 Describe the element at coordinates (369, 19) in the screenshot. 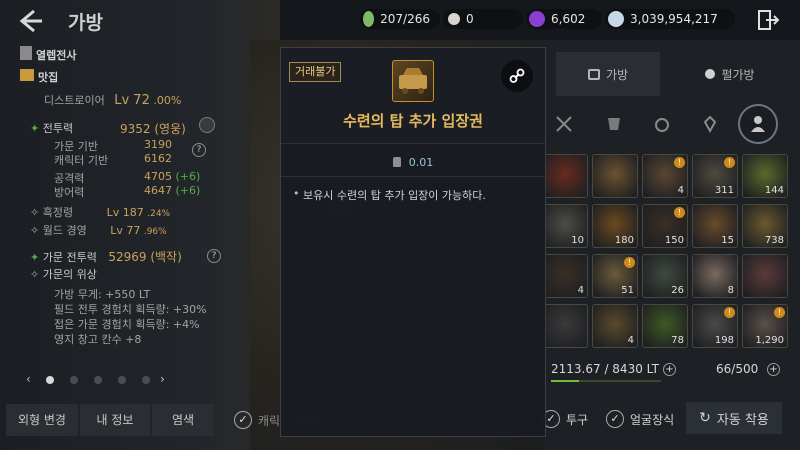

I see `energy-icon` at that location.